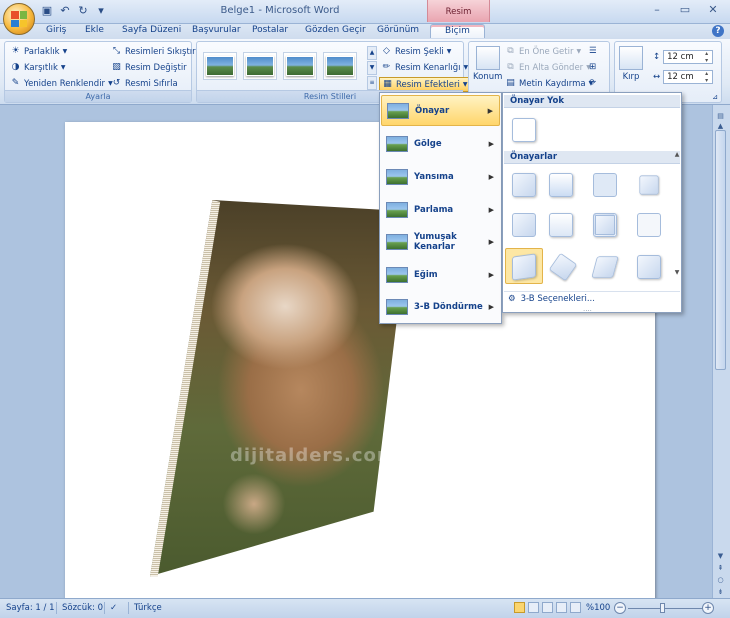 The width and height of the screenshot is (730, 618). I want to click on tab-bicim: Biçim, so click(457, 31).